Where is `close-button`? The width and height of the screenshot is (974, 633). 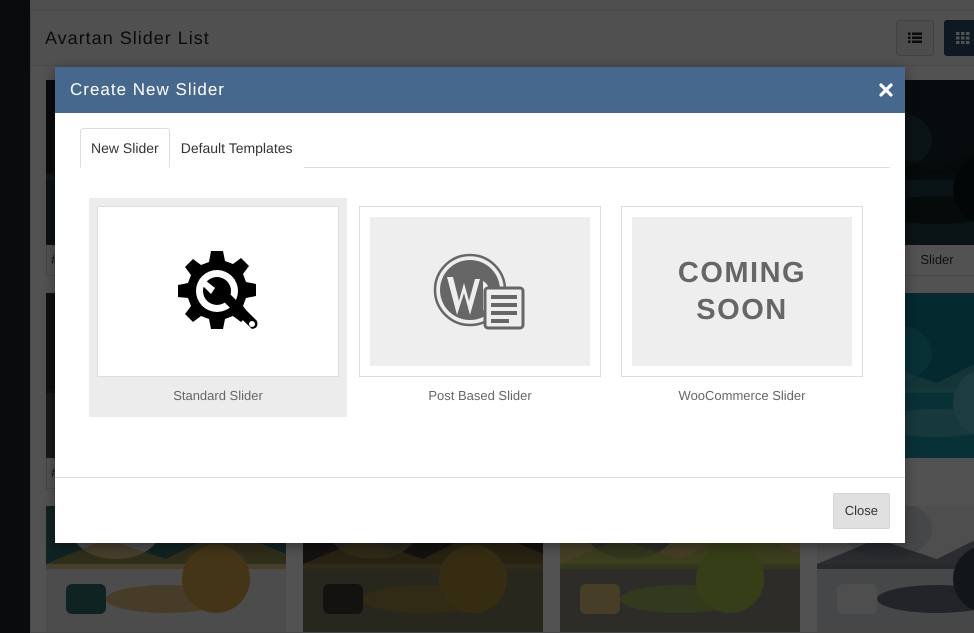
close-button is located at coordinates (886, 90).